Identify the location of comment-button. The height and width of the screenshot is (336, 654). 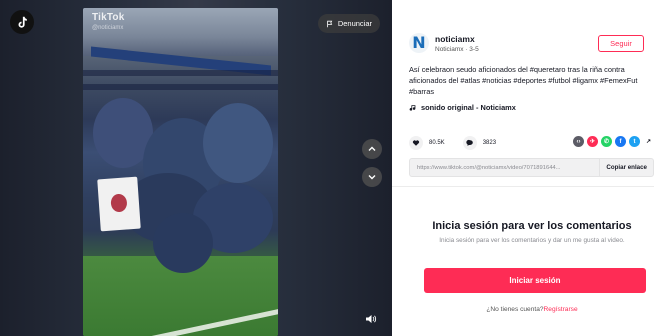
(469, 143).